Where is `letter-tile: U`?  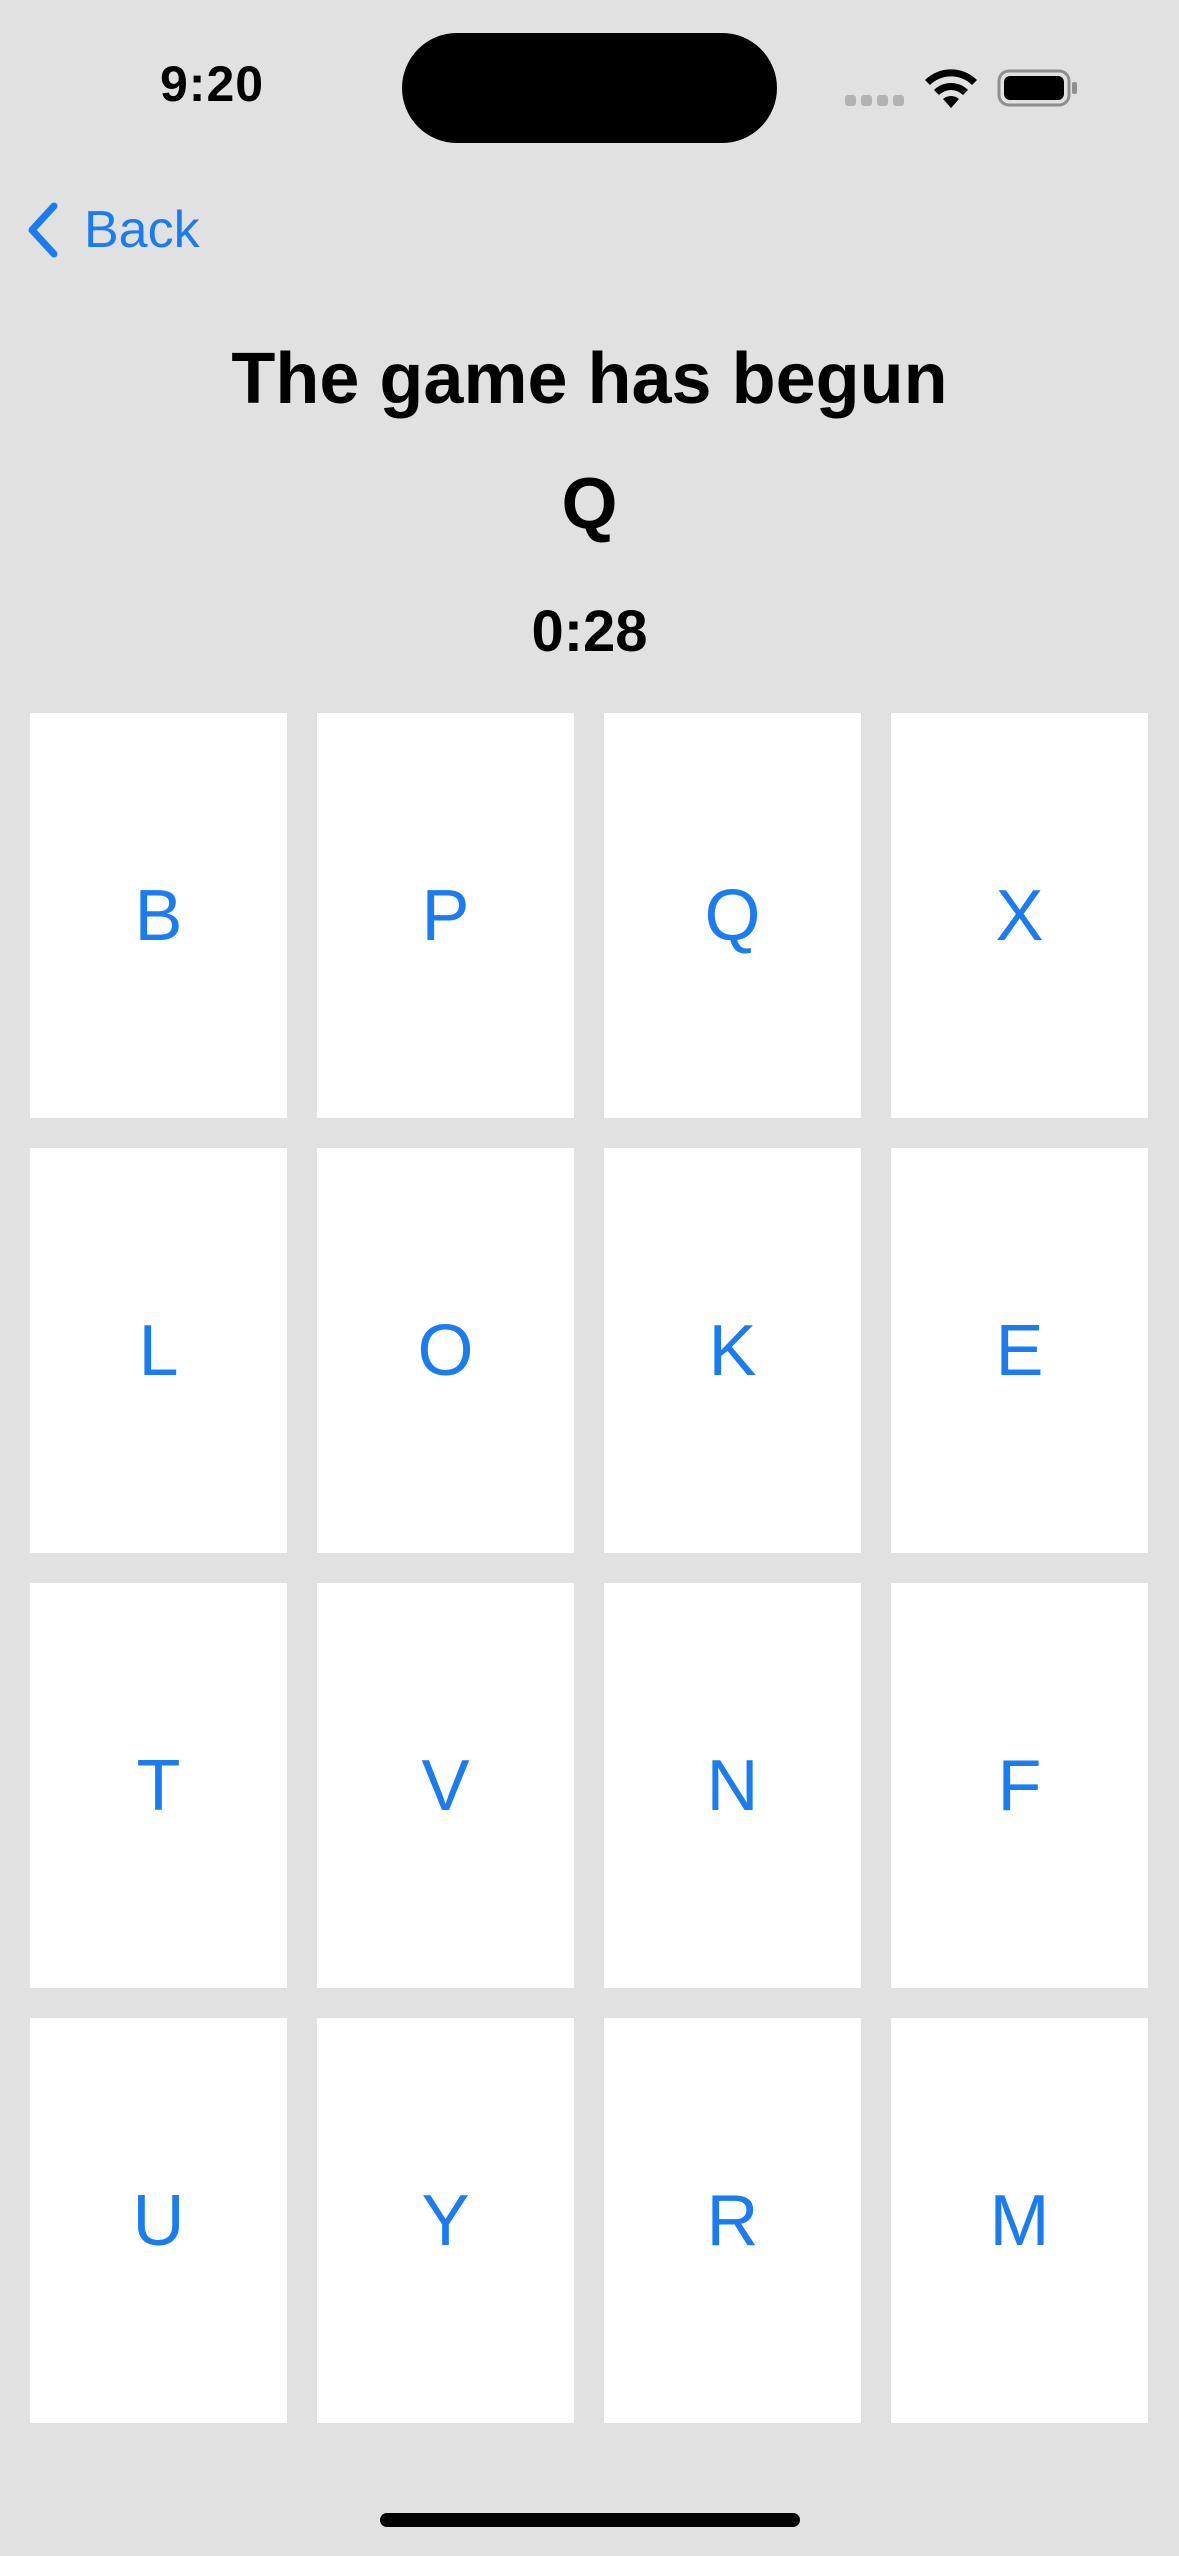
letter-tile: U is located at coordinates (158, 2220).